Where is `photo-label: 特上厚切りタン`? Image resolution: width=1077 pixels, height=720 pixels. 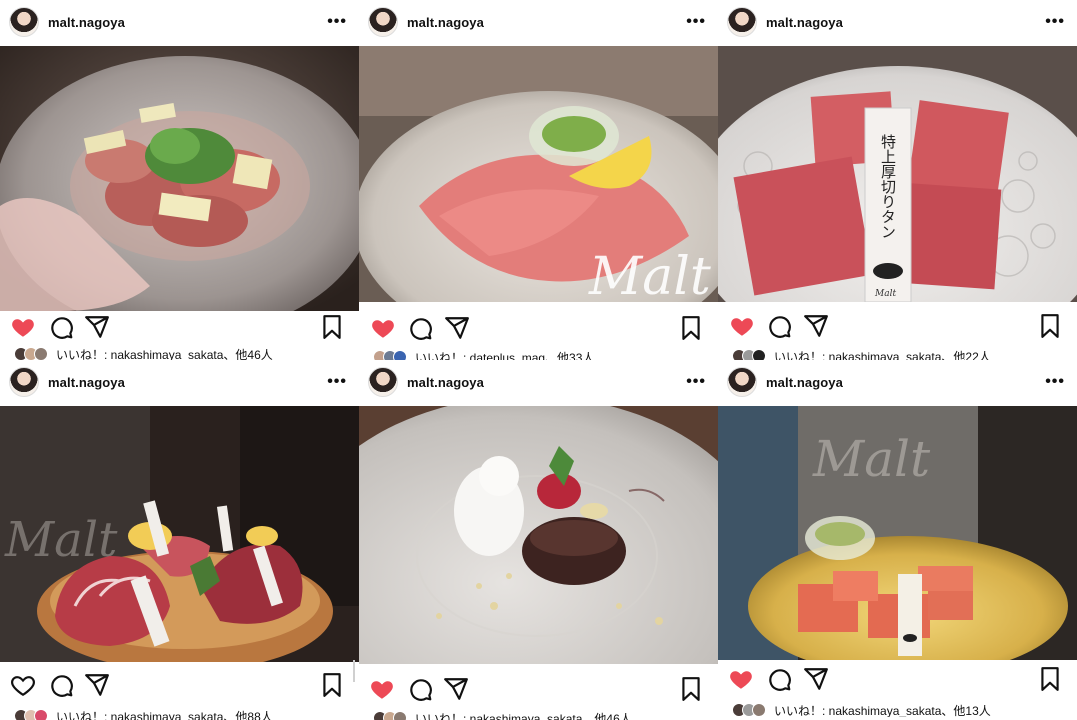
photo-label: 特上厚切りタン is located at coordinates (888, 186).